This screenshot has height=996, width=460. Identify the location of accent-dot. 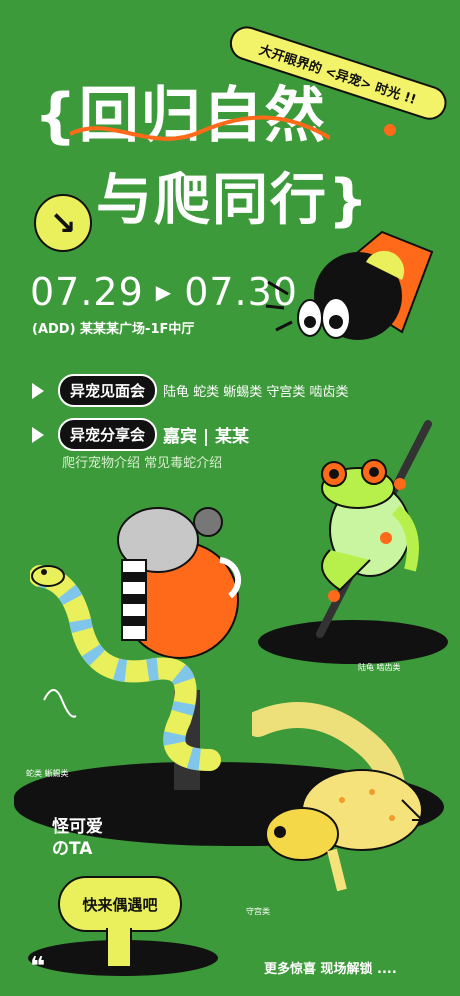
(390, 130).